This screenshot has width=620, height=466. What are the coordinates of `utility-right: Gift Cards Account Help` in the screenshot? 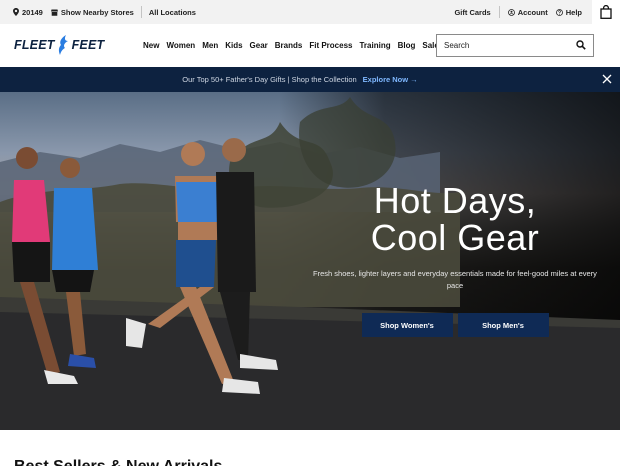 It's located at (518, 12).